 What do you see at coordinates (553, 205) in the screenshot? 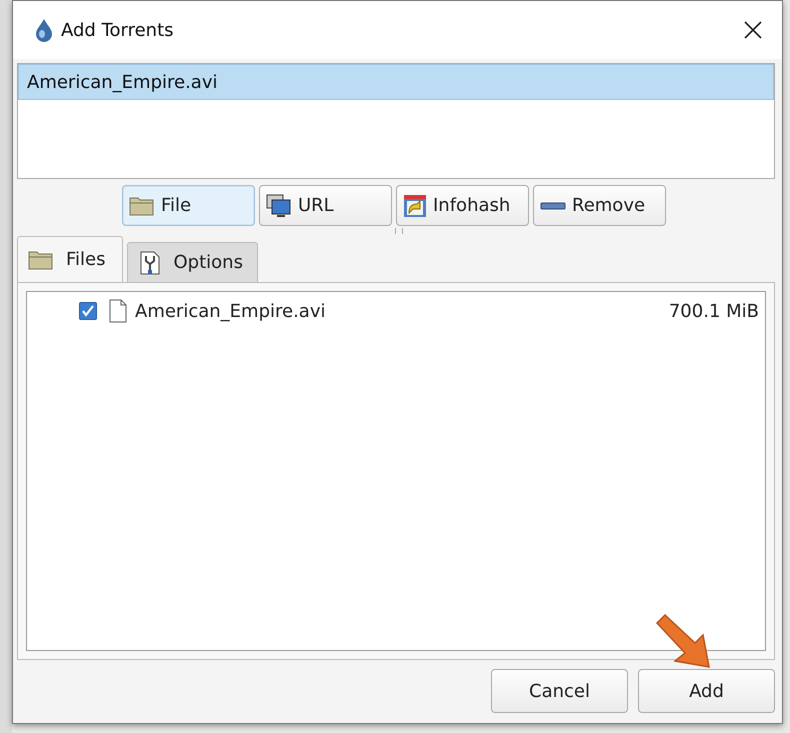
I see `minus-icon` at bounding box center [553, 205].